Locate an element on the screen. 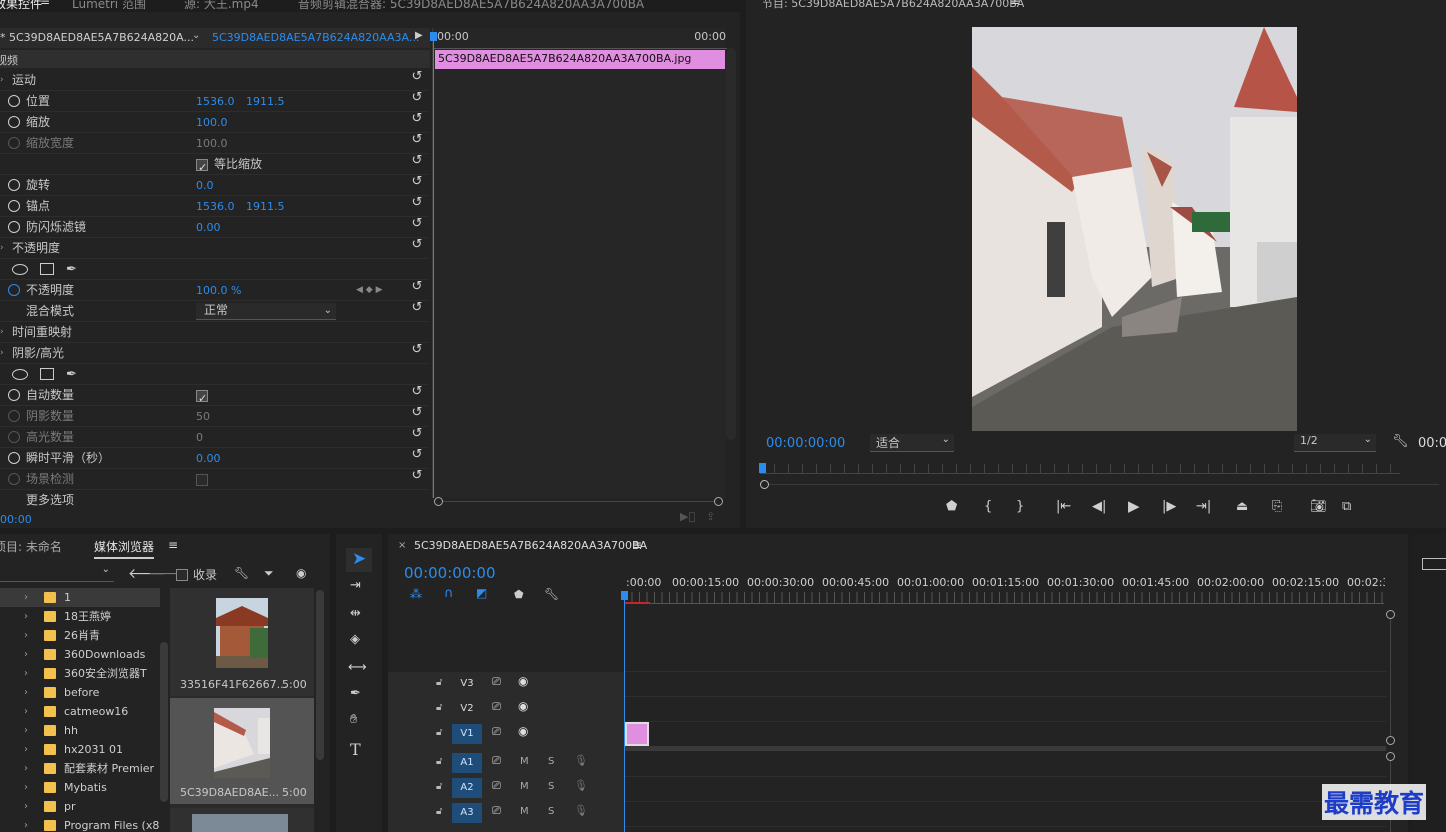 The image size is (1446, 832). mini-timeline-scrollbar is located at coordinates (731, 244).